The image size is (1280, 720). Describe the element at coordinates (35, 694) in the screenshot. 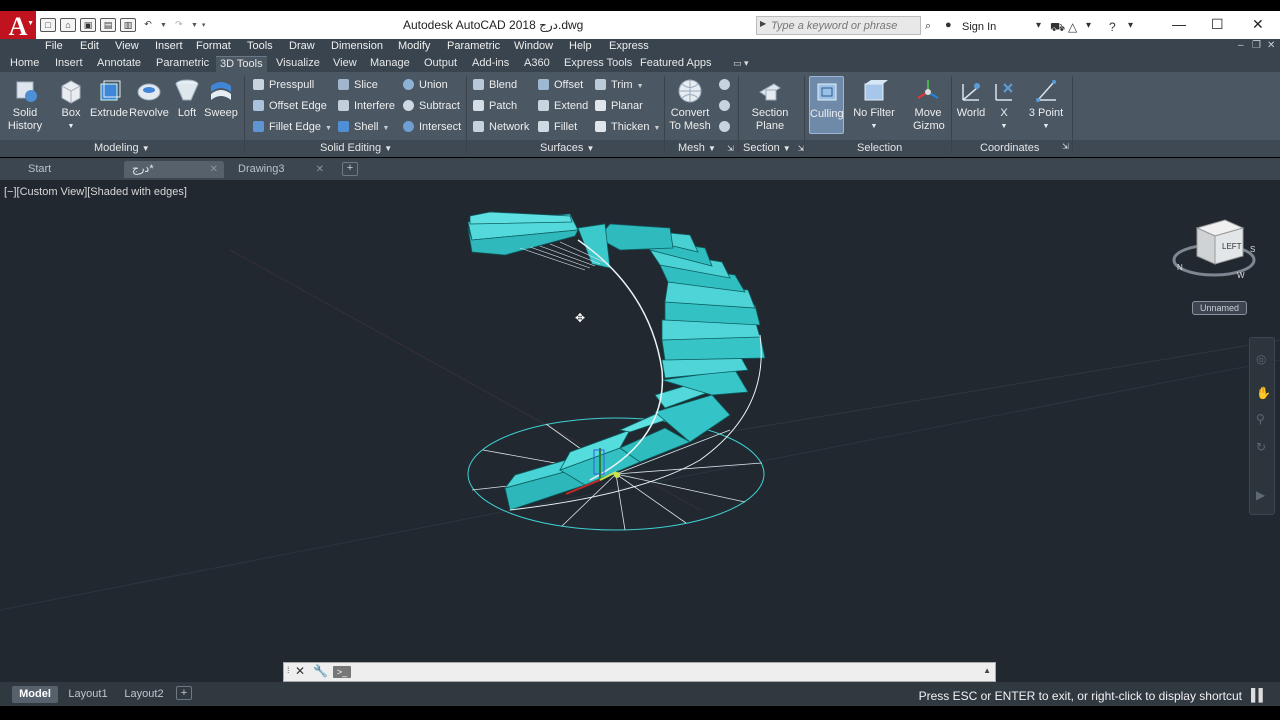

I see `layout-tab-model: Model` at that location.